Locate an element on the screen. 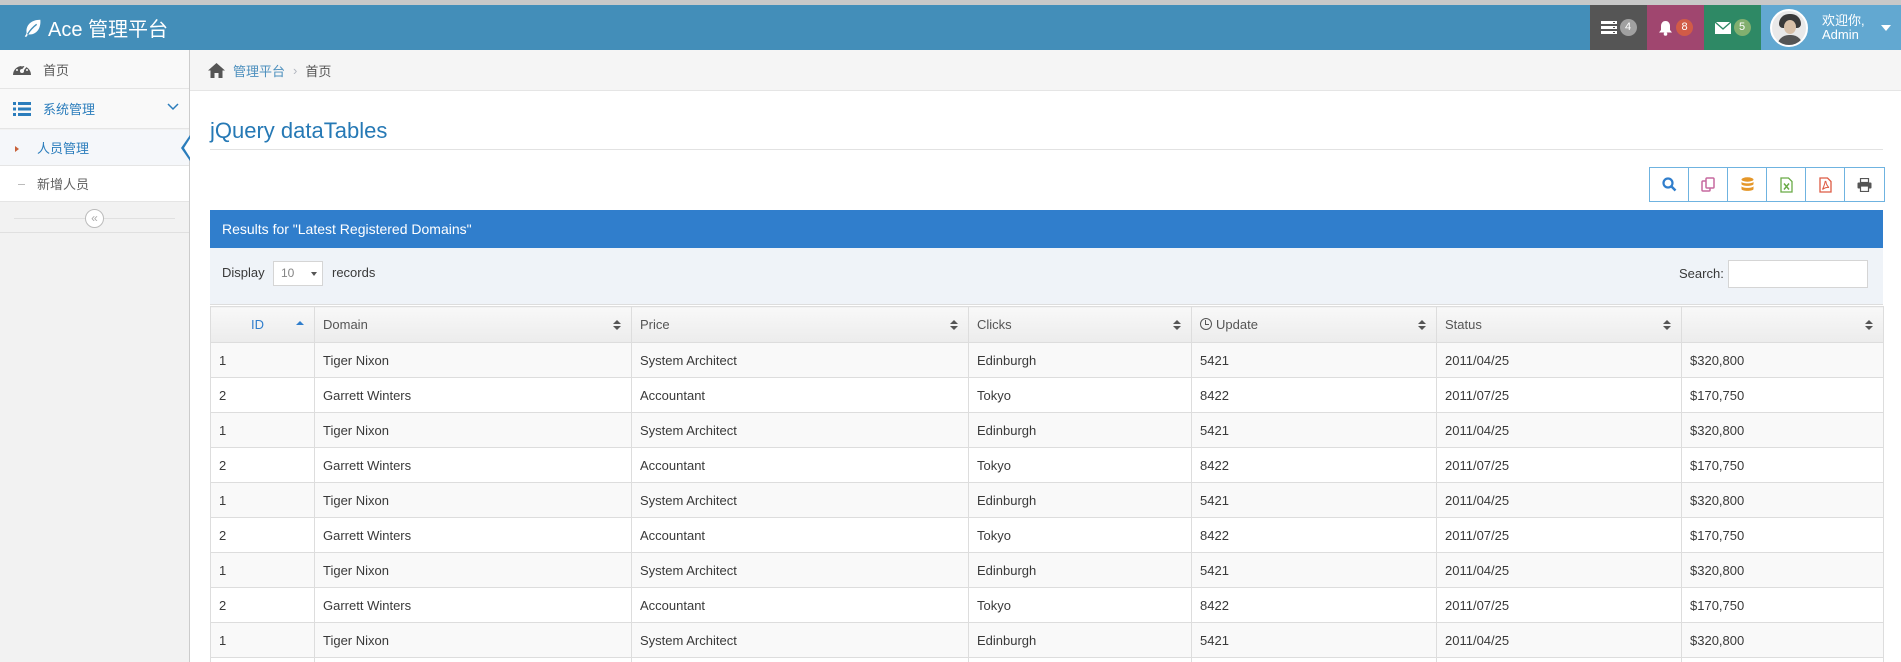  dashboard-icon is located at coordinates (22, 69).